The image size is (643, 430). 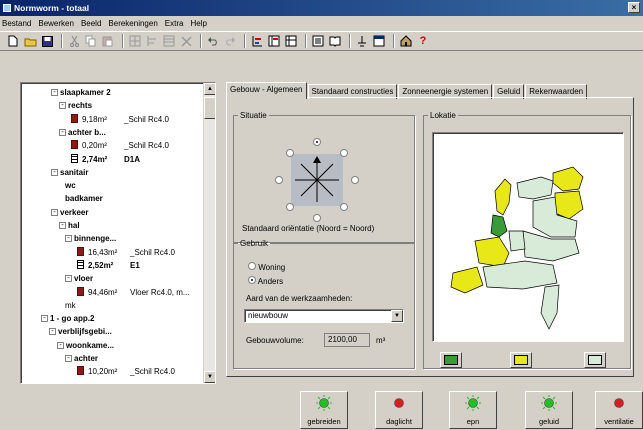 I want to click on tree-item: - slaapkamer 2, so click(x=81, y=92).